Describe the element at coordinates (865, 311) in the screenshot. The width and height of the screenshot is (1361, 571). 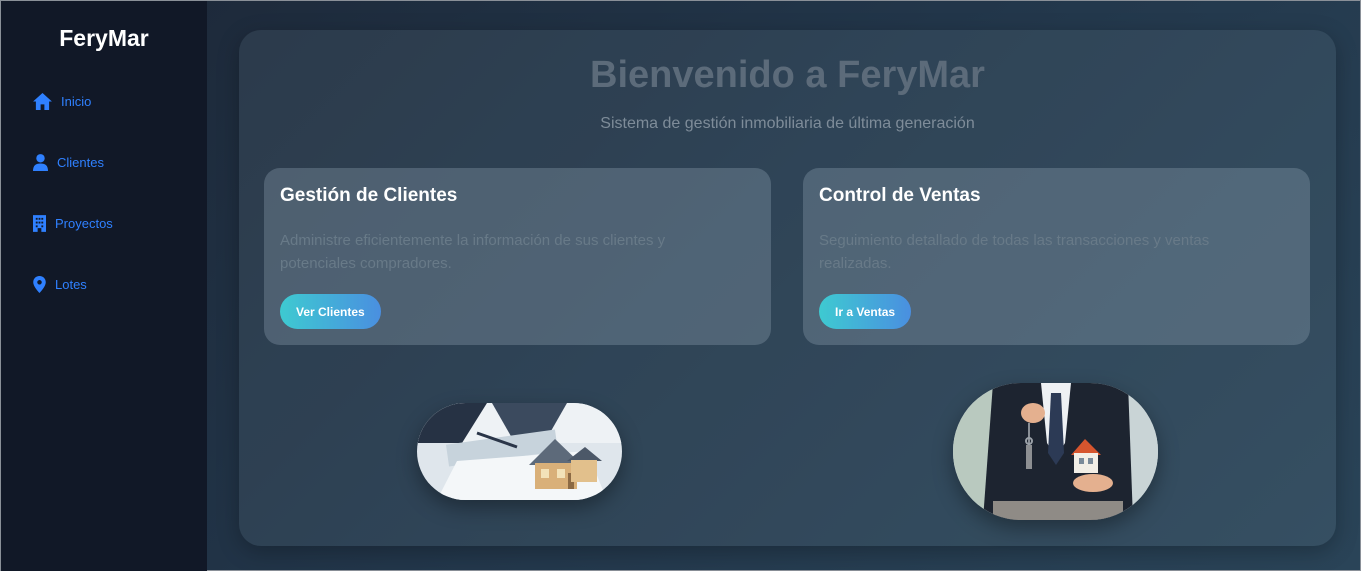
I see `ir-a-ventas-button: Ir a Ventas` at that location.